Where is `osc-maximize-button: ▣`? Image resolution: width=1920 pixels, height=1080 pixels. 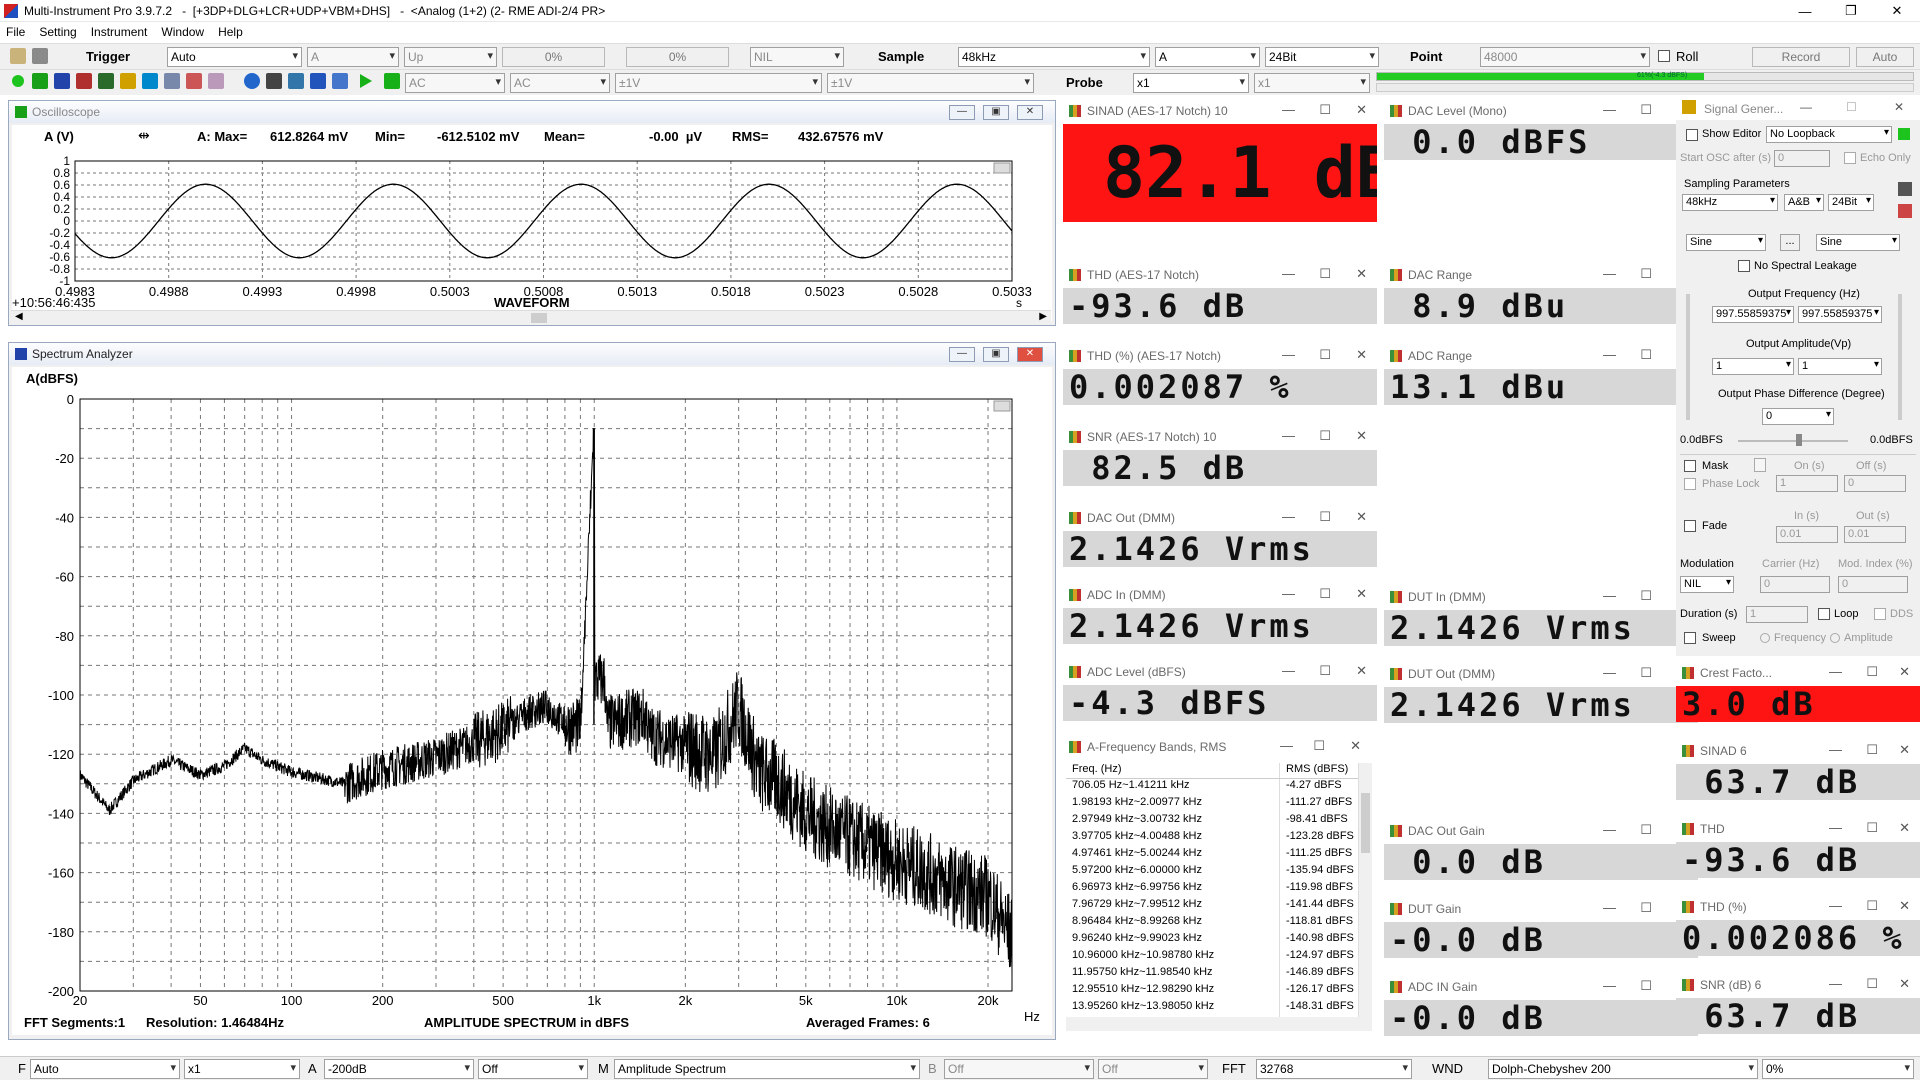
osc-maximize-button: ▣ is located at coordinates (996, 112).